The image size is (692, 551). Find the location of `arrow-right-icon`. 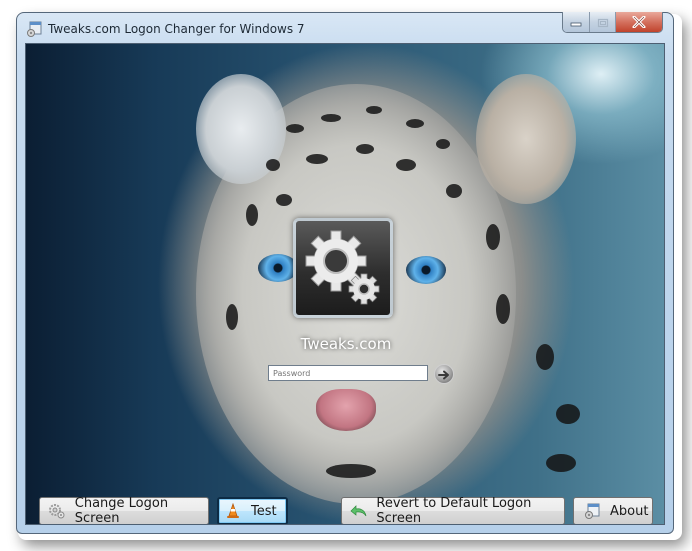

arrow-right-icon is located at coordinates (444, 374).